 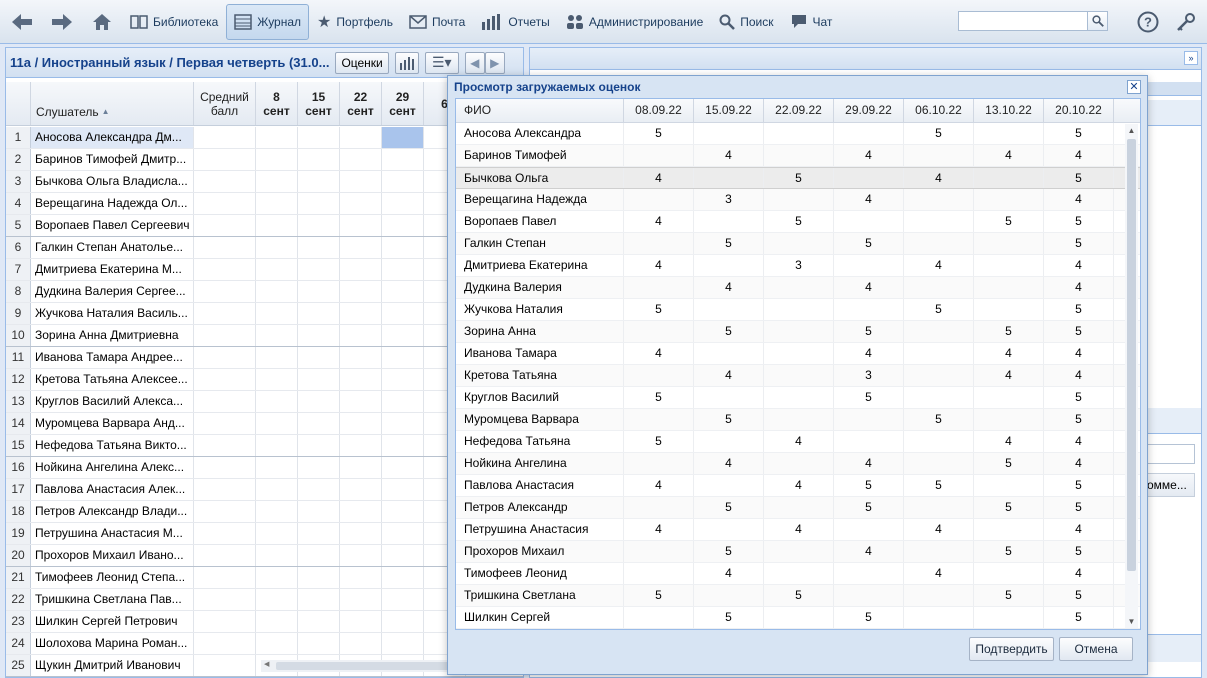 I want to click on date-column-header: 13.10.22, so click(x=1009, y=110).